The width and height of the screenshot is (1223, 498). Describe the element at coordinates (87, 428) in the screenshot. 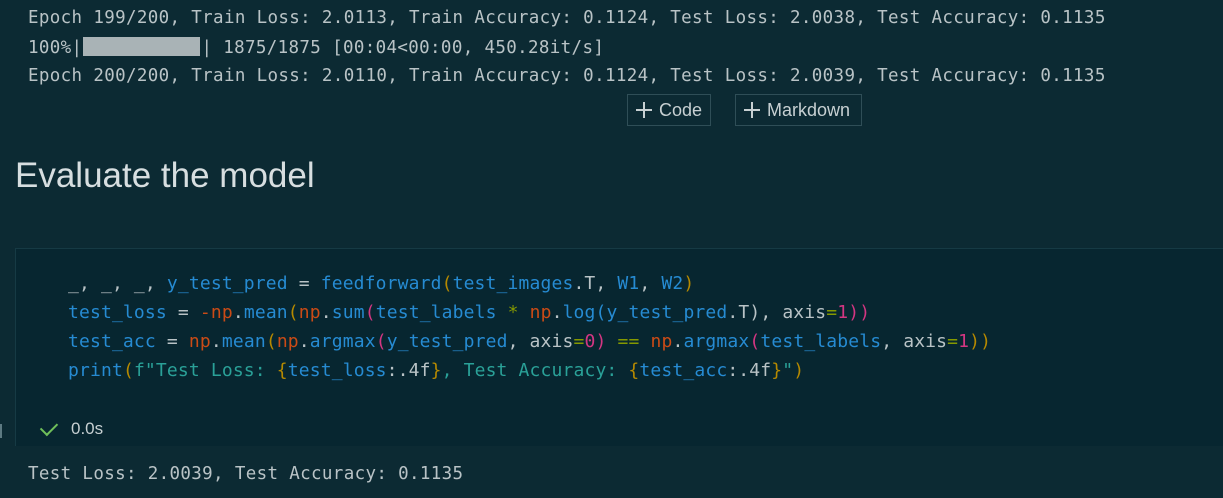

I see `execution-time: 0.0s` at that location.